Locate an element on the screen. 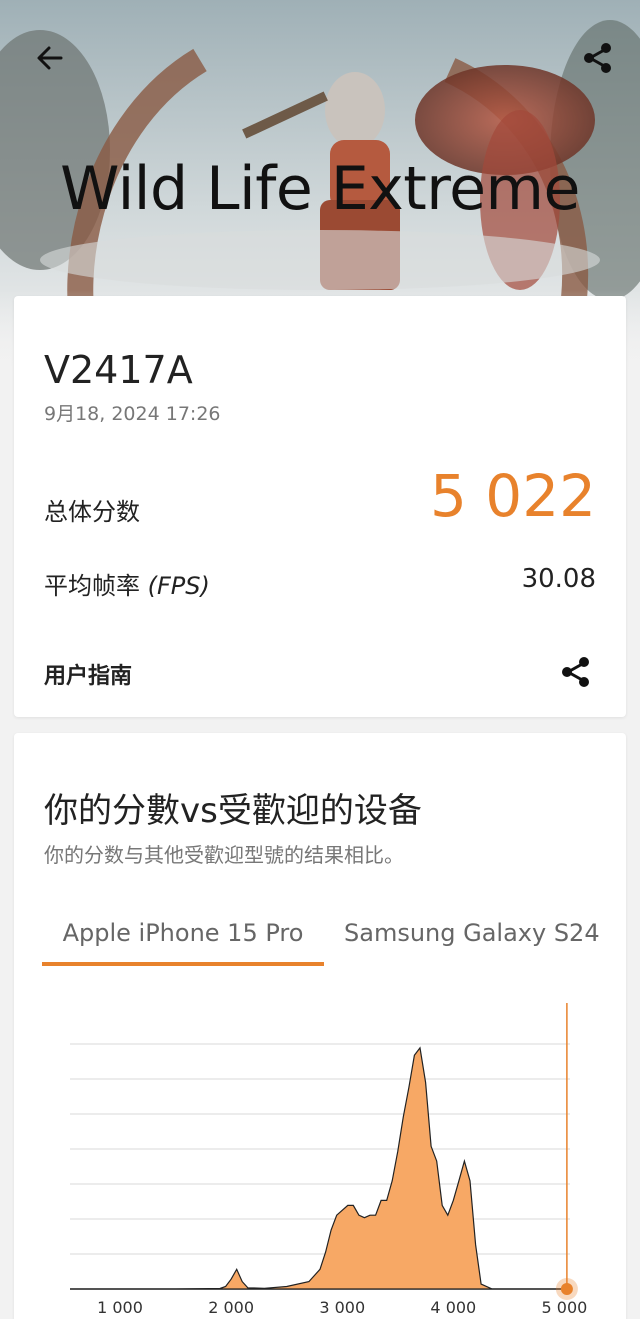 The height and width of the screenshot is (1319, 640). x-tick-label: 5 000 is located at coordinates (565, 1307).